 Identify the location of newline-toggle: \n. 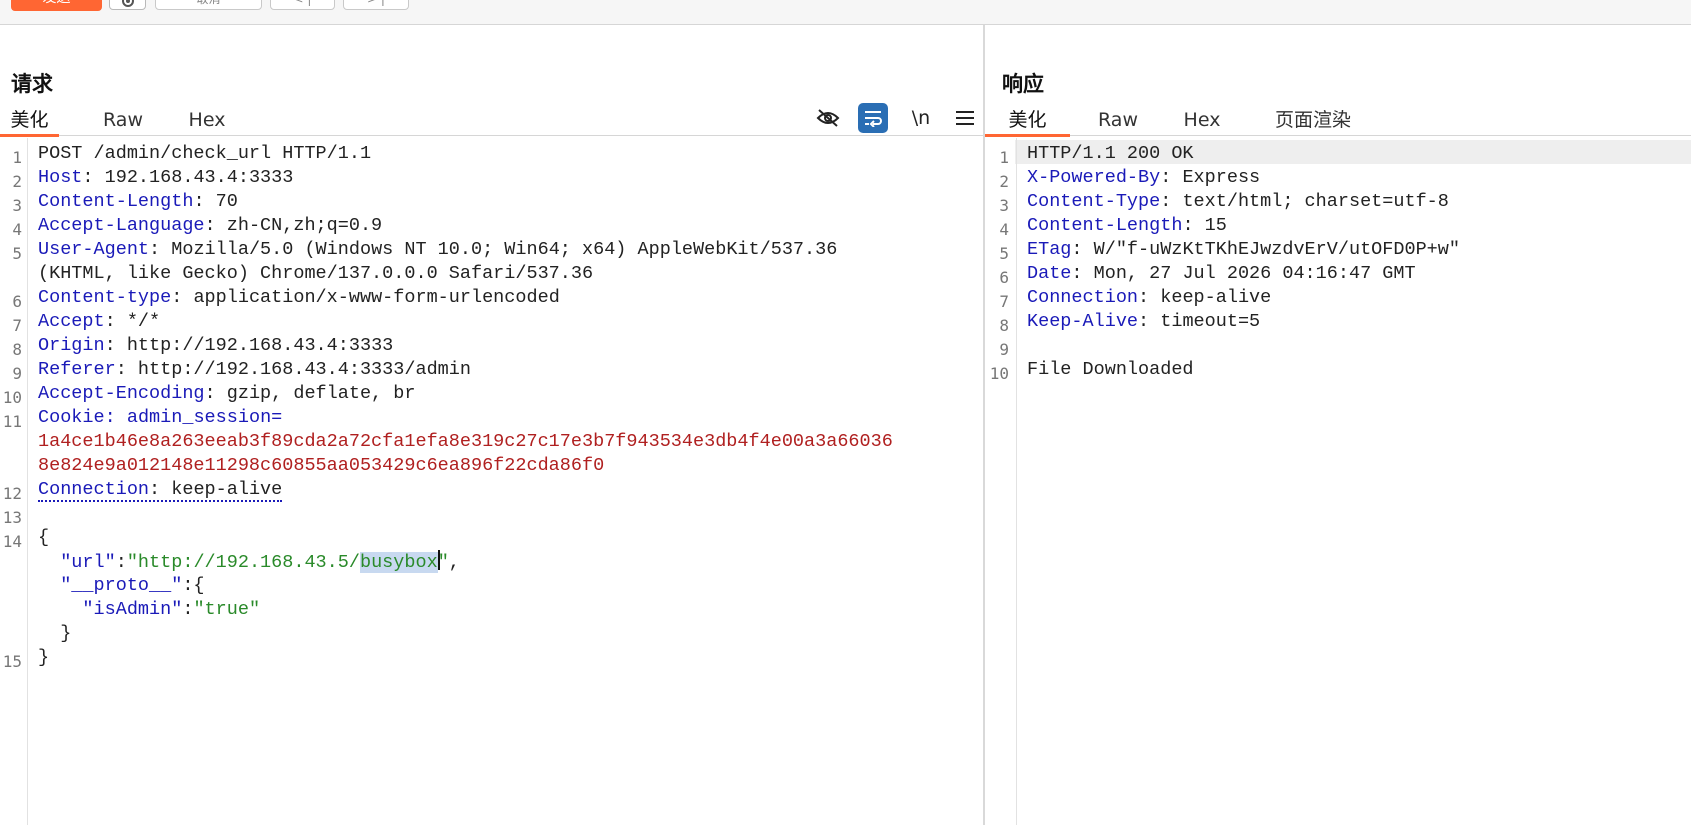
(921, 118).